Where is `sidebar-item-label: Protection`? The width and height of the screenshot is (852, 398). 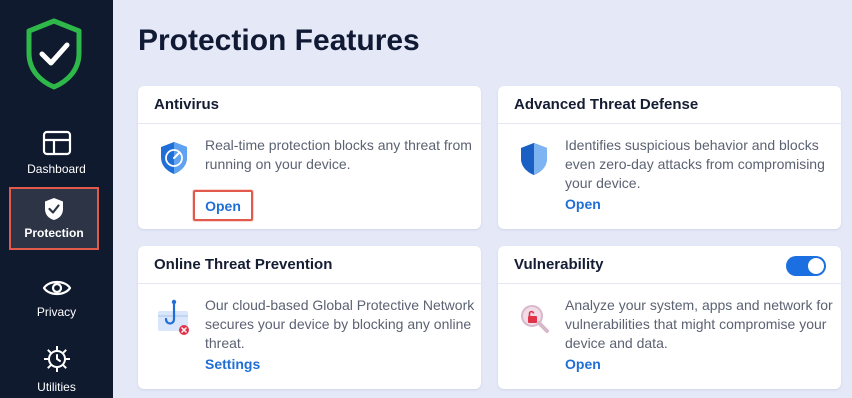
sidebar-item-label: Protection is located at coordinates (54, 233).